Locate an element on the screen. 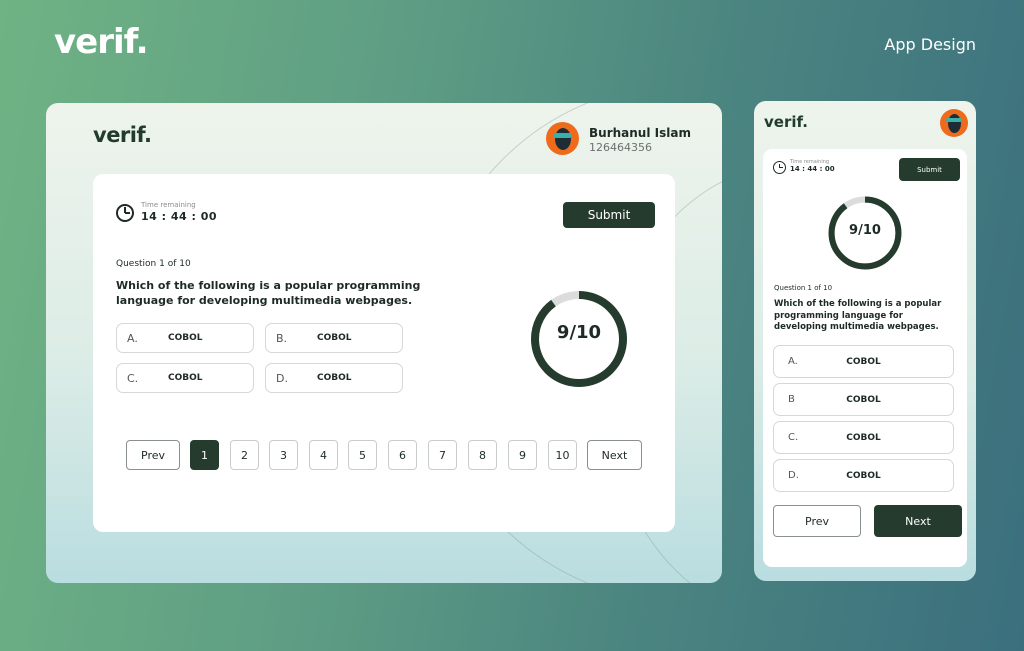 This screenshot has width=1024, height=651. user-name: Burhanul Islam is located at coordinates (640, 133).